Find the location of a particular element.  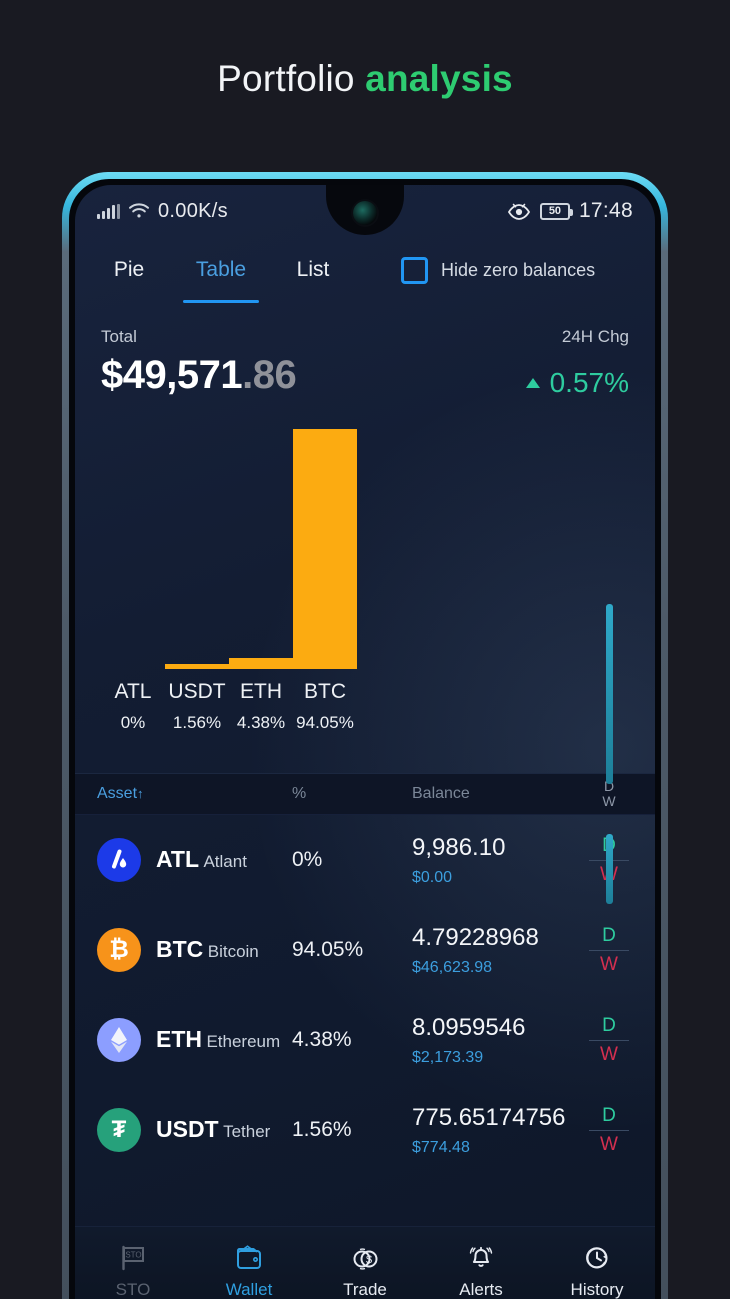

sort-ascending-icon: ↑ is located at coordinates (140, 793).